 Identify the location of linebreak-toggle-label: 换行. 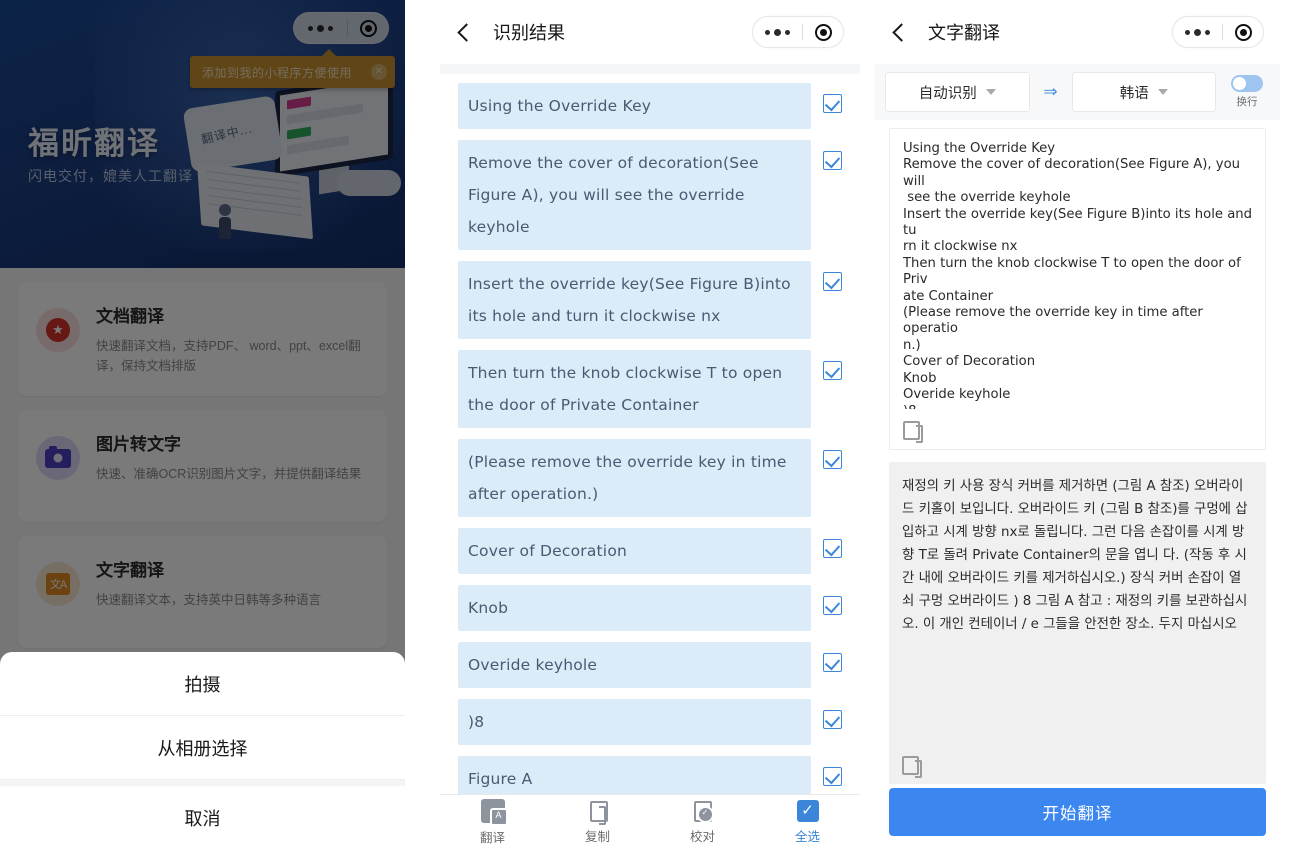
(1247, 102).